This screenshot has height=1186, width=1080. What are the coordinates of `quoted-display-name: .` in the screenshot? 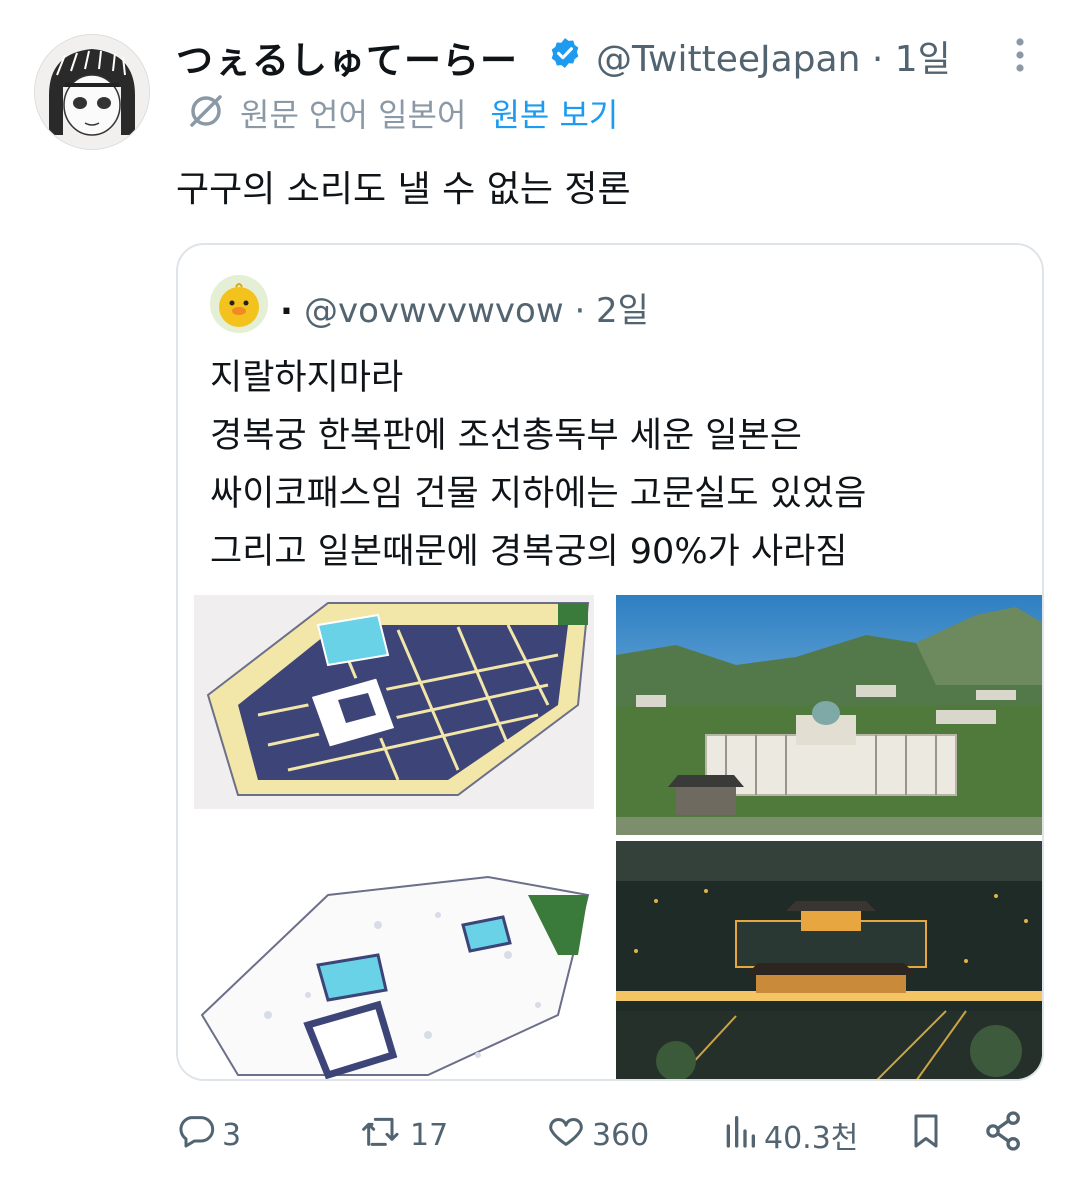 It's located at (286, 303).